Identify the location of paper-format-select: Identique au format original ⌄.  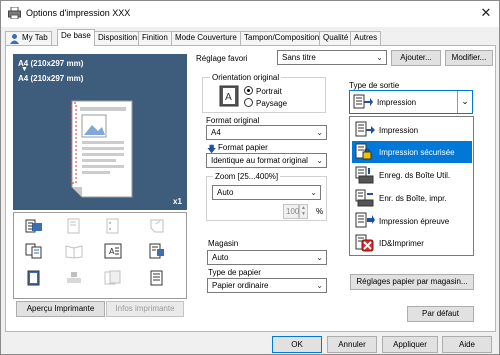
(266, 160).